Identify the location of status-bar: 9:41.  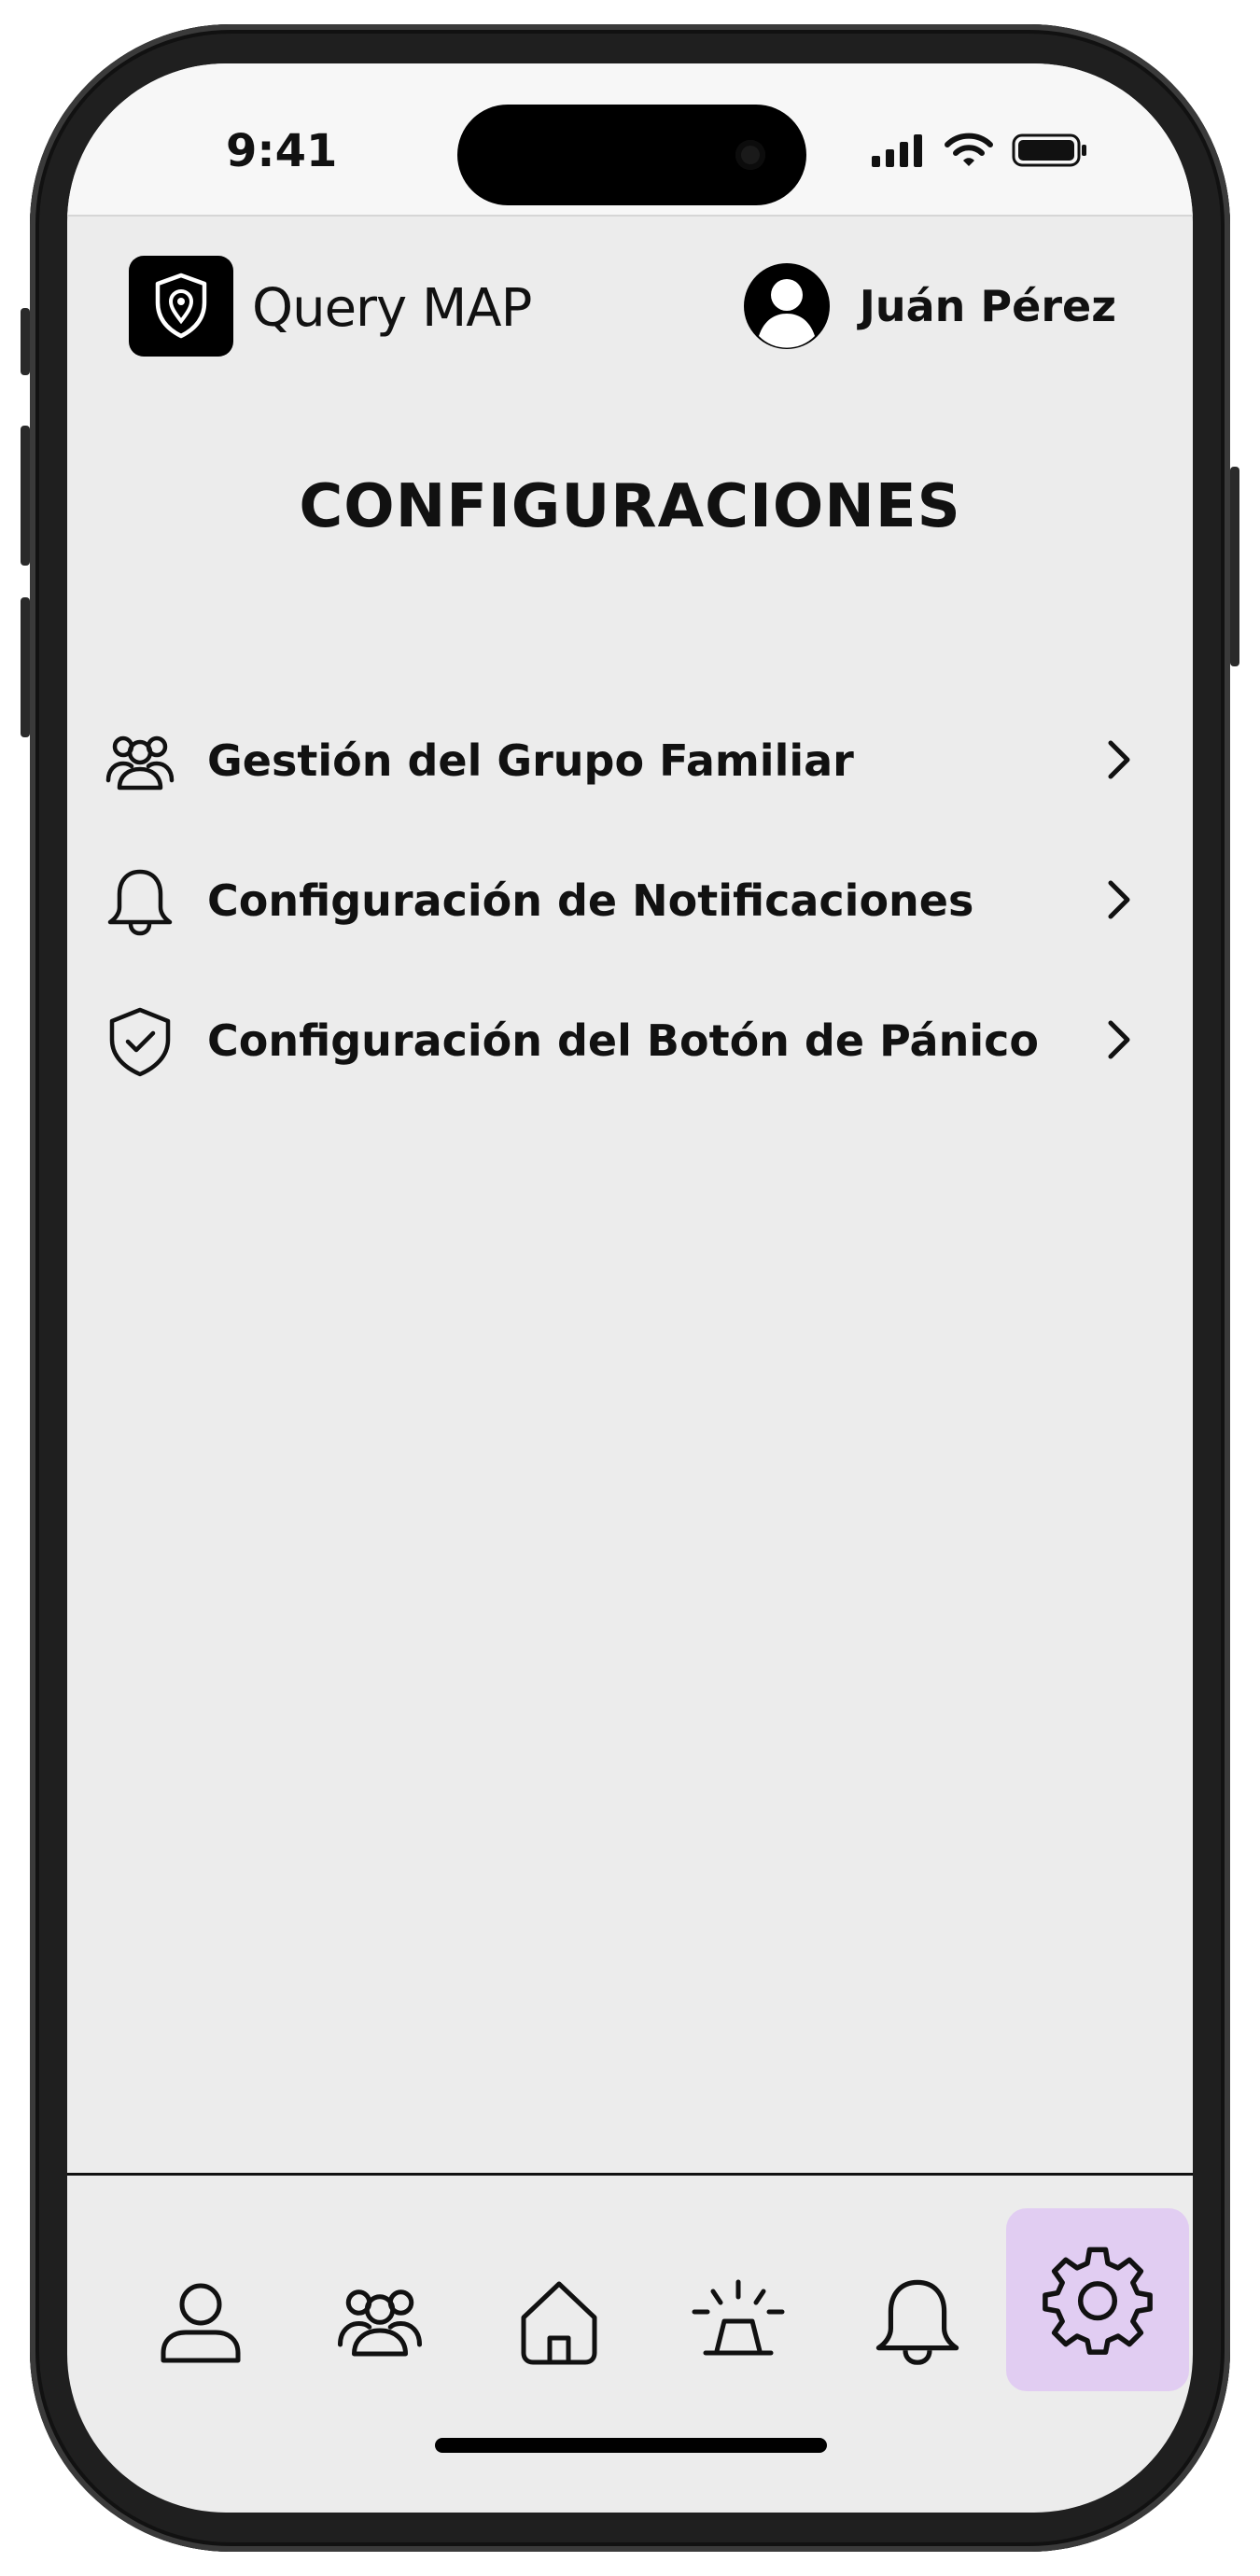
(630, 140).